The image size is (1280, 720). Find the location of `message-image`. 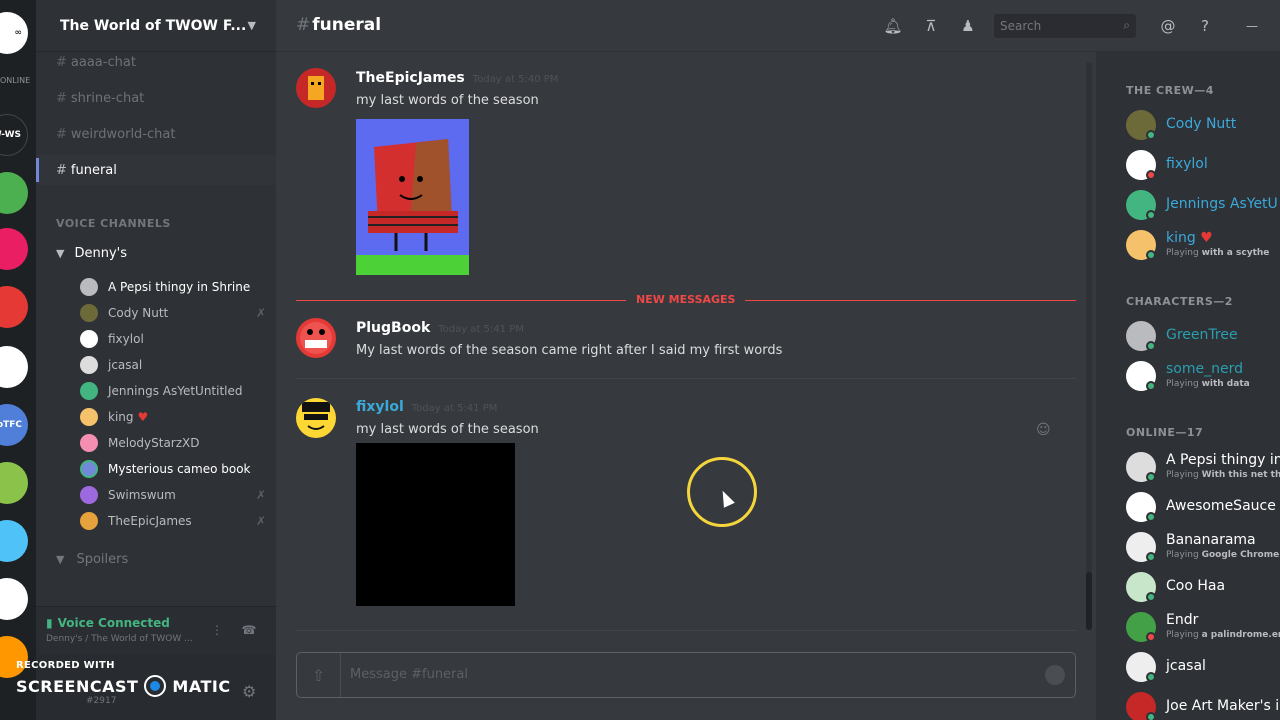

message-image is located at coordinates (412, 197).